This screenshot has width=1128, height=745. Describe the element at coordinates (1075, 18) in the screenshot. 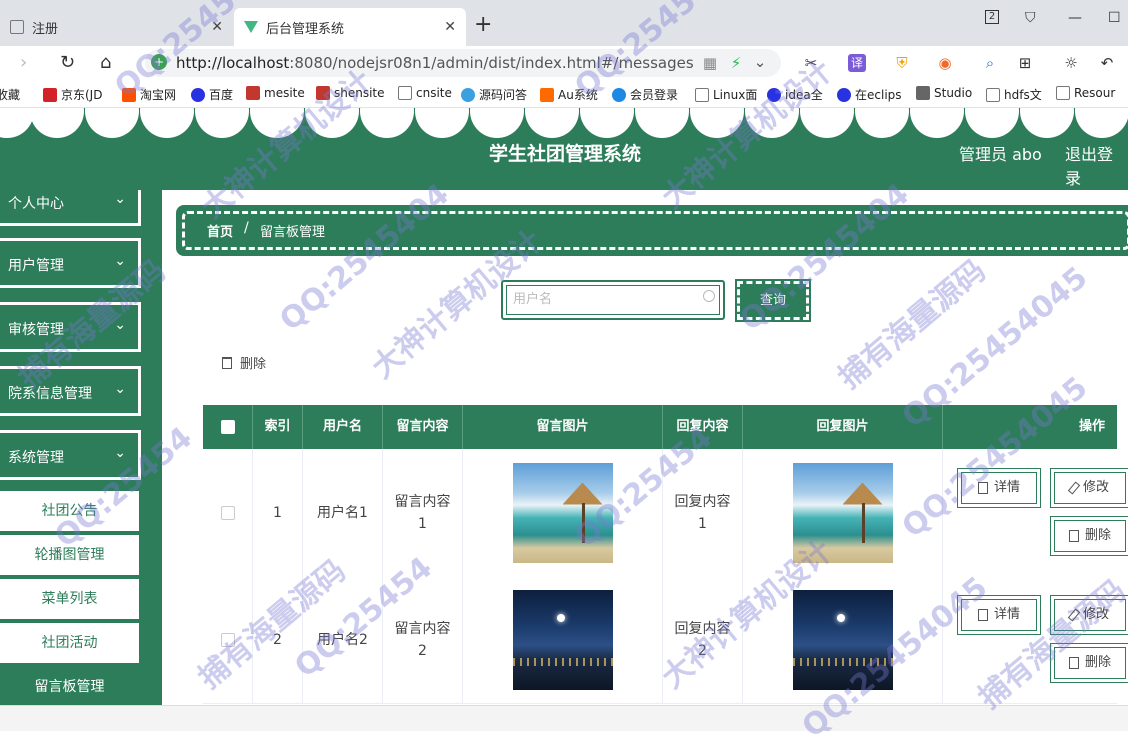

I see `minimize-icon: —` at that location.